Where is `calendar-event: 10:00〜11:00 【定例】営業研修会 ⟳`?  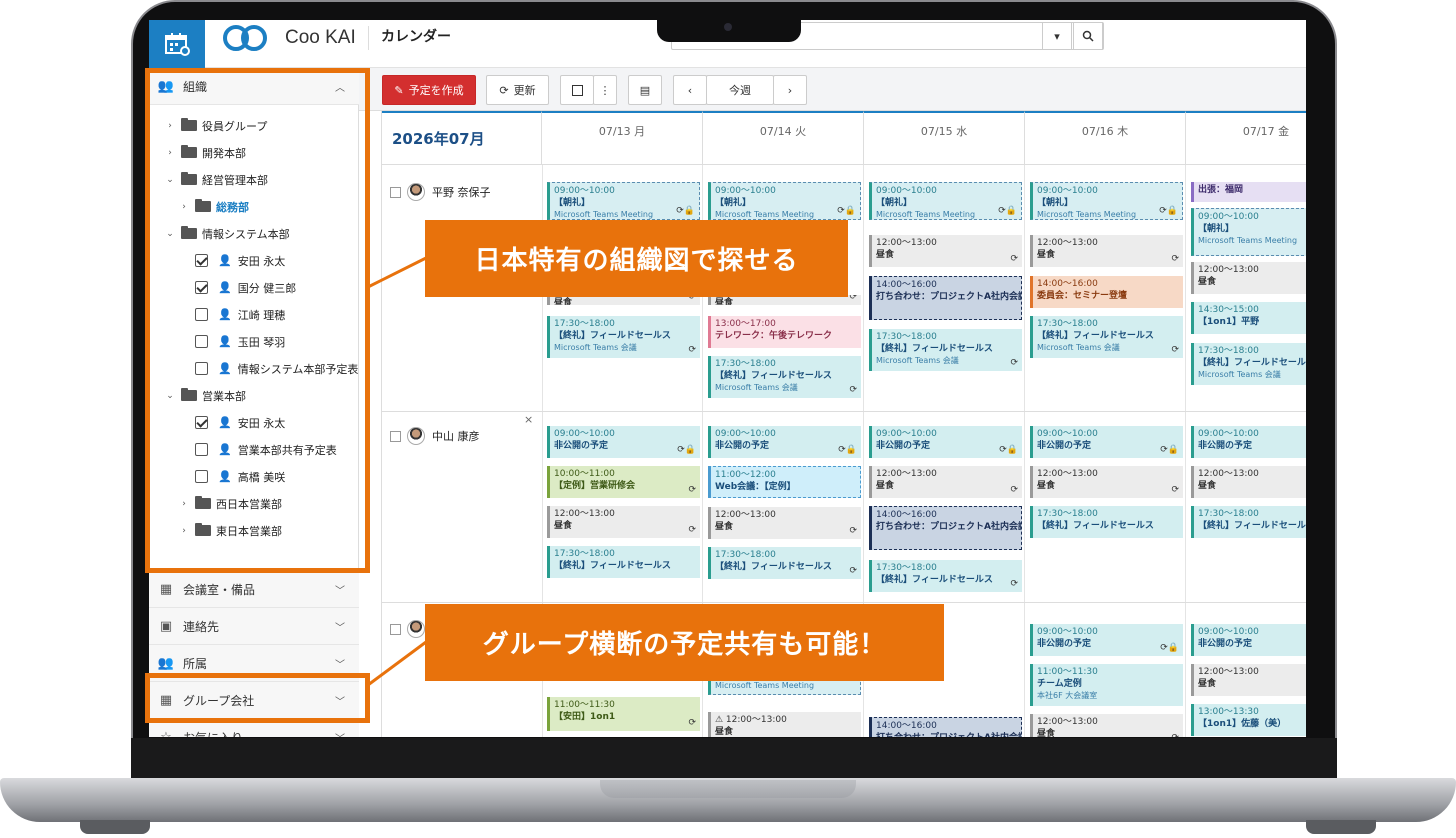 calendar-event: 10:00〜11:00 【定例】営業研修会 ⟳ is located at coordinates (623, 482).